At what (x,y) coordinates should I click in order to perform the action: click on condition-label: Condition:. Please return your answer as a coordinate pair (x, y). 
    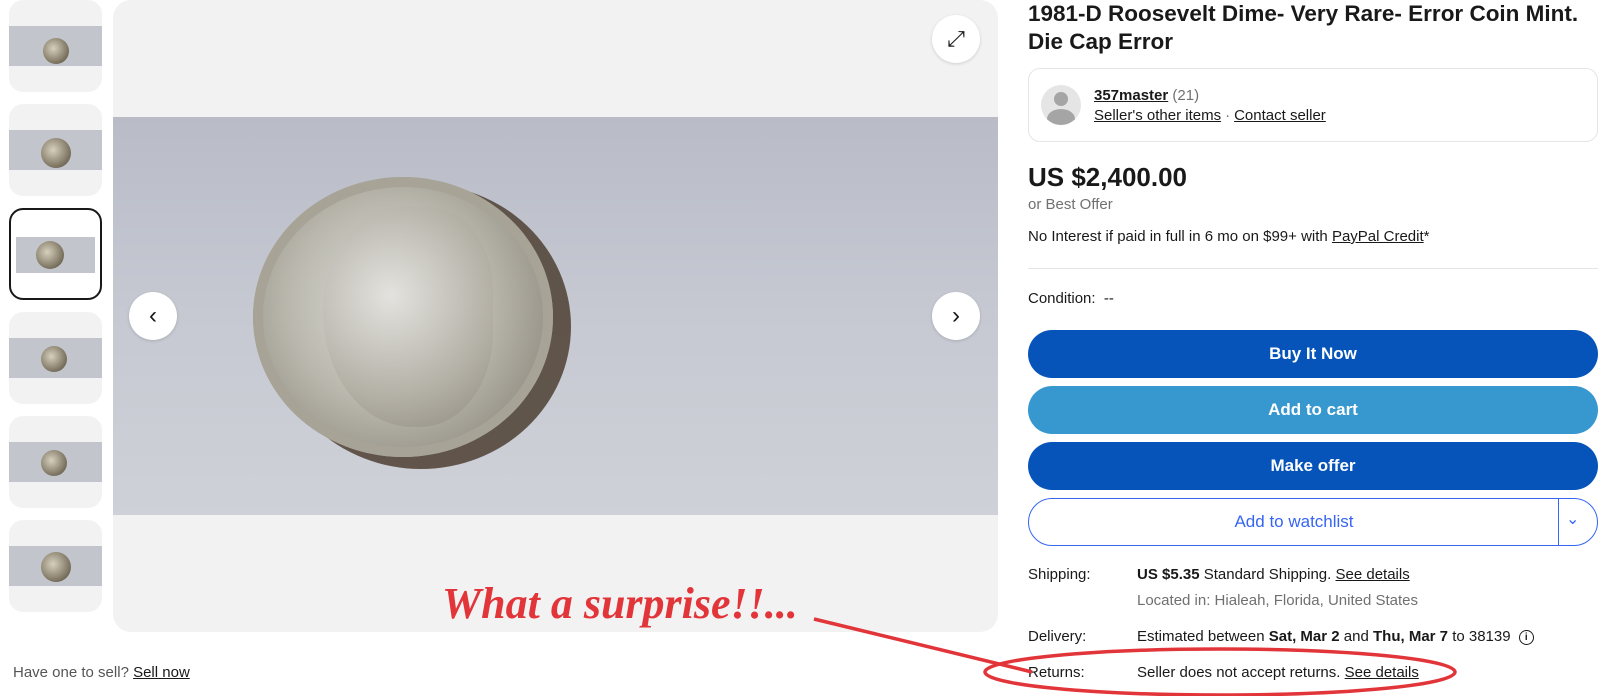
    Looking at the image, I should click on (1062, 298).